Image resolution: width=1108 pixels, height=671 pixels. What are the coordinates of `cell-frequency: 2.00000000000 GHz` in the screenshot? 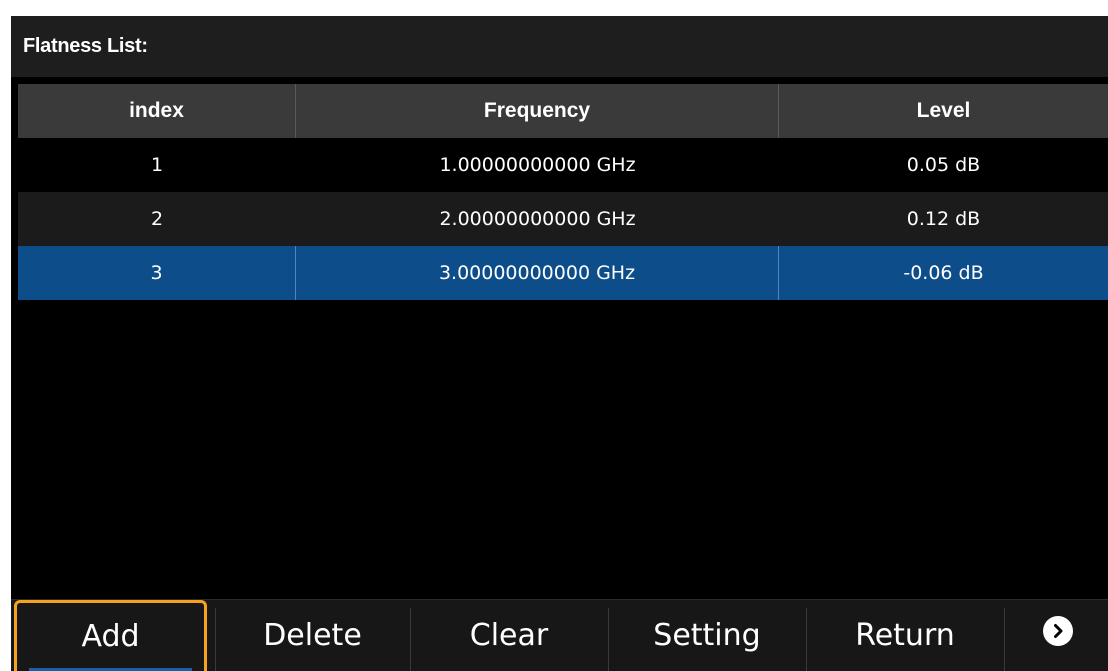 It's located at (537, 219).